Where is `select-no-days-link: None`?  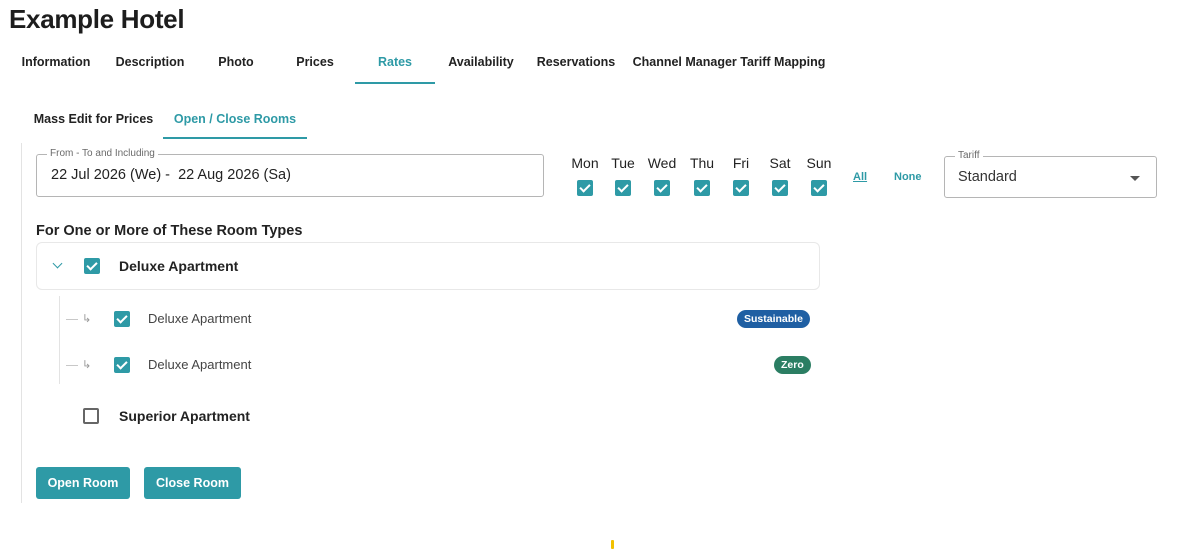
select-no-days-link: None is located at coordinates (908, 177).